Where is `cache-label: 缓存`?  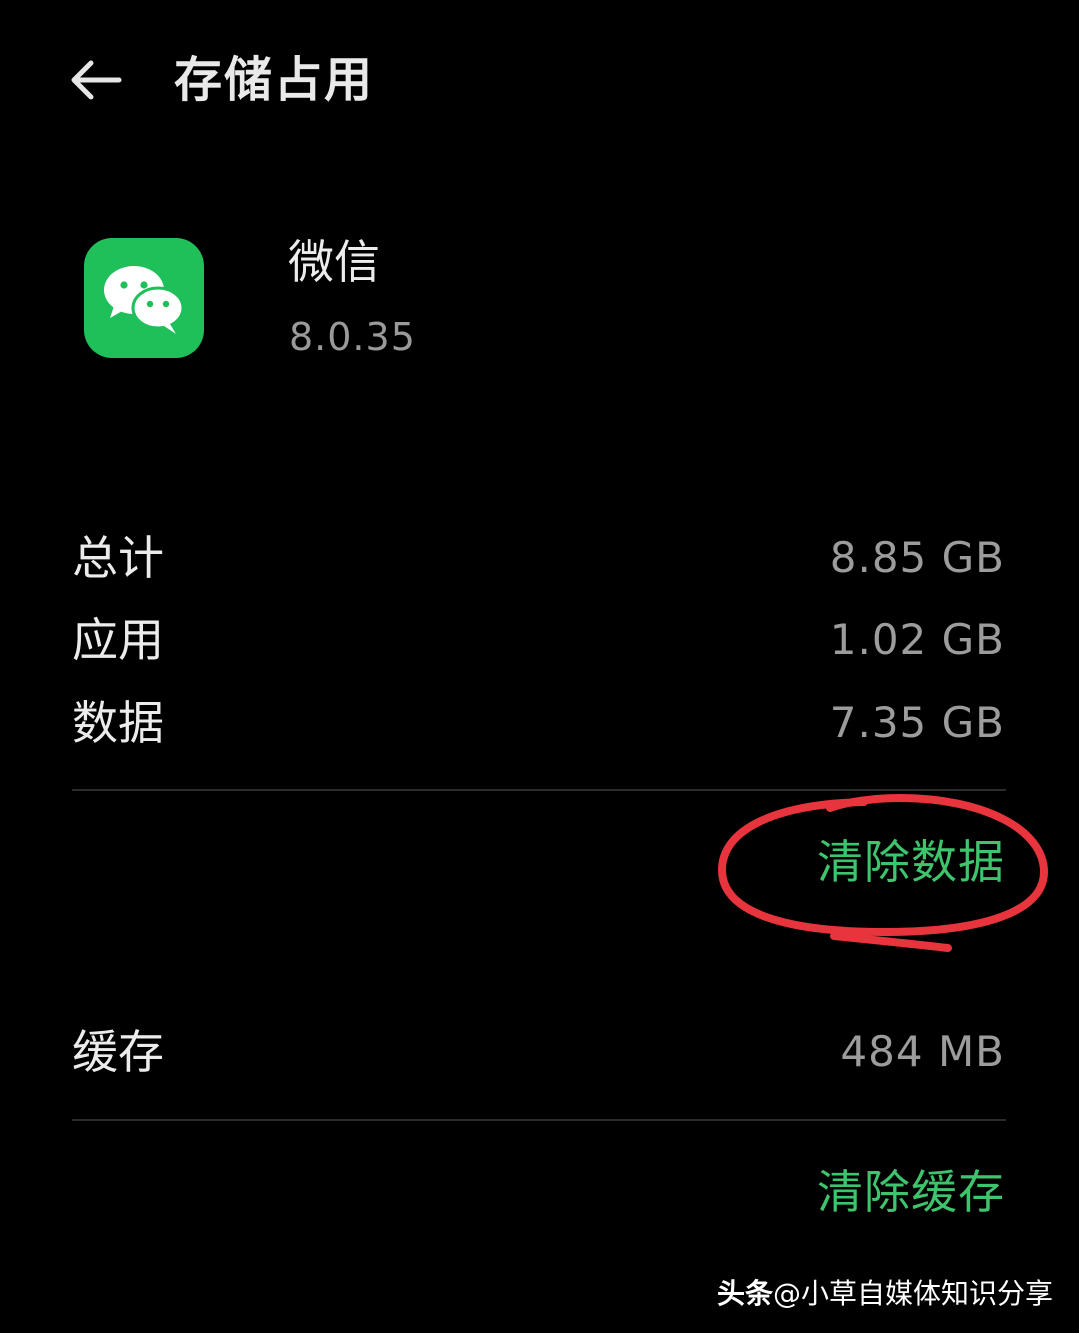 cache-label: 缓存 is located at coordinates (118, 1052).